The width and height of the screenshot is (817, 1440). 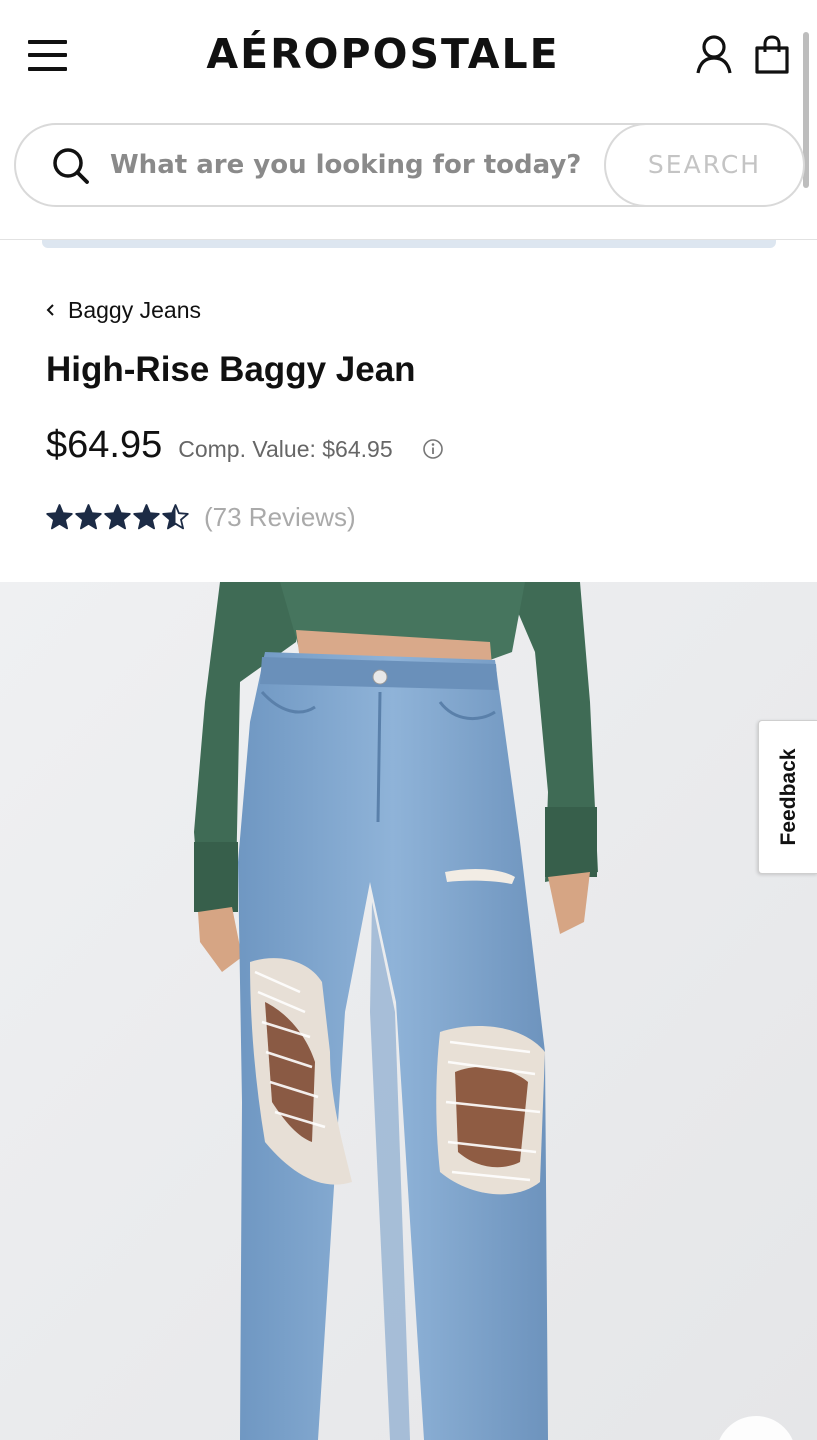 I want to click on product-title: High-Rise Baggy Jean, so click(x=231, y=369).